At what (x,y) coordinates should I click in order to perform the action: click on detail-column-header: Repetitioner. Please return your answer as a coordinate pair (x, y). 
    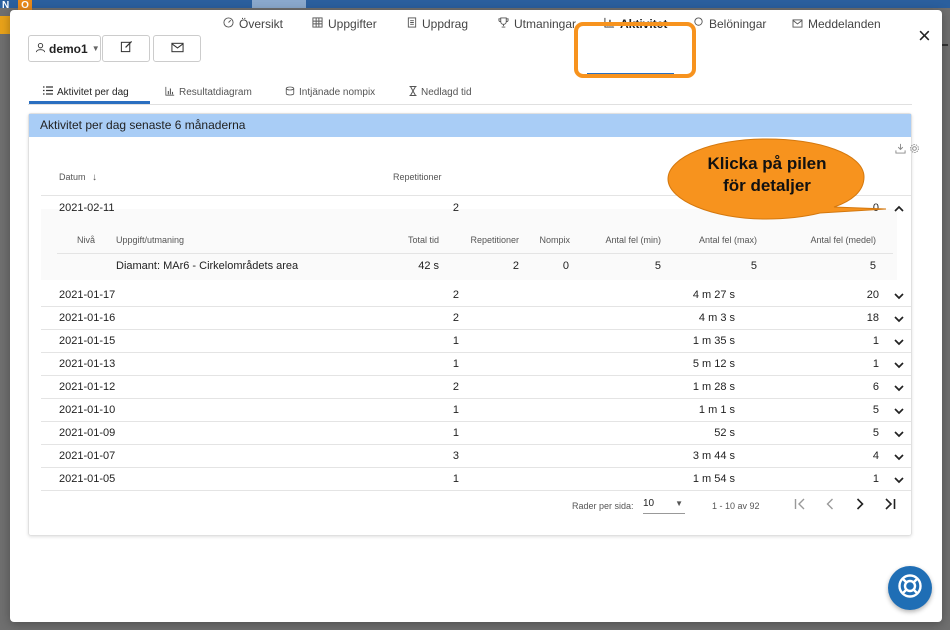
    Looking at the image, I should click on (494, 240).